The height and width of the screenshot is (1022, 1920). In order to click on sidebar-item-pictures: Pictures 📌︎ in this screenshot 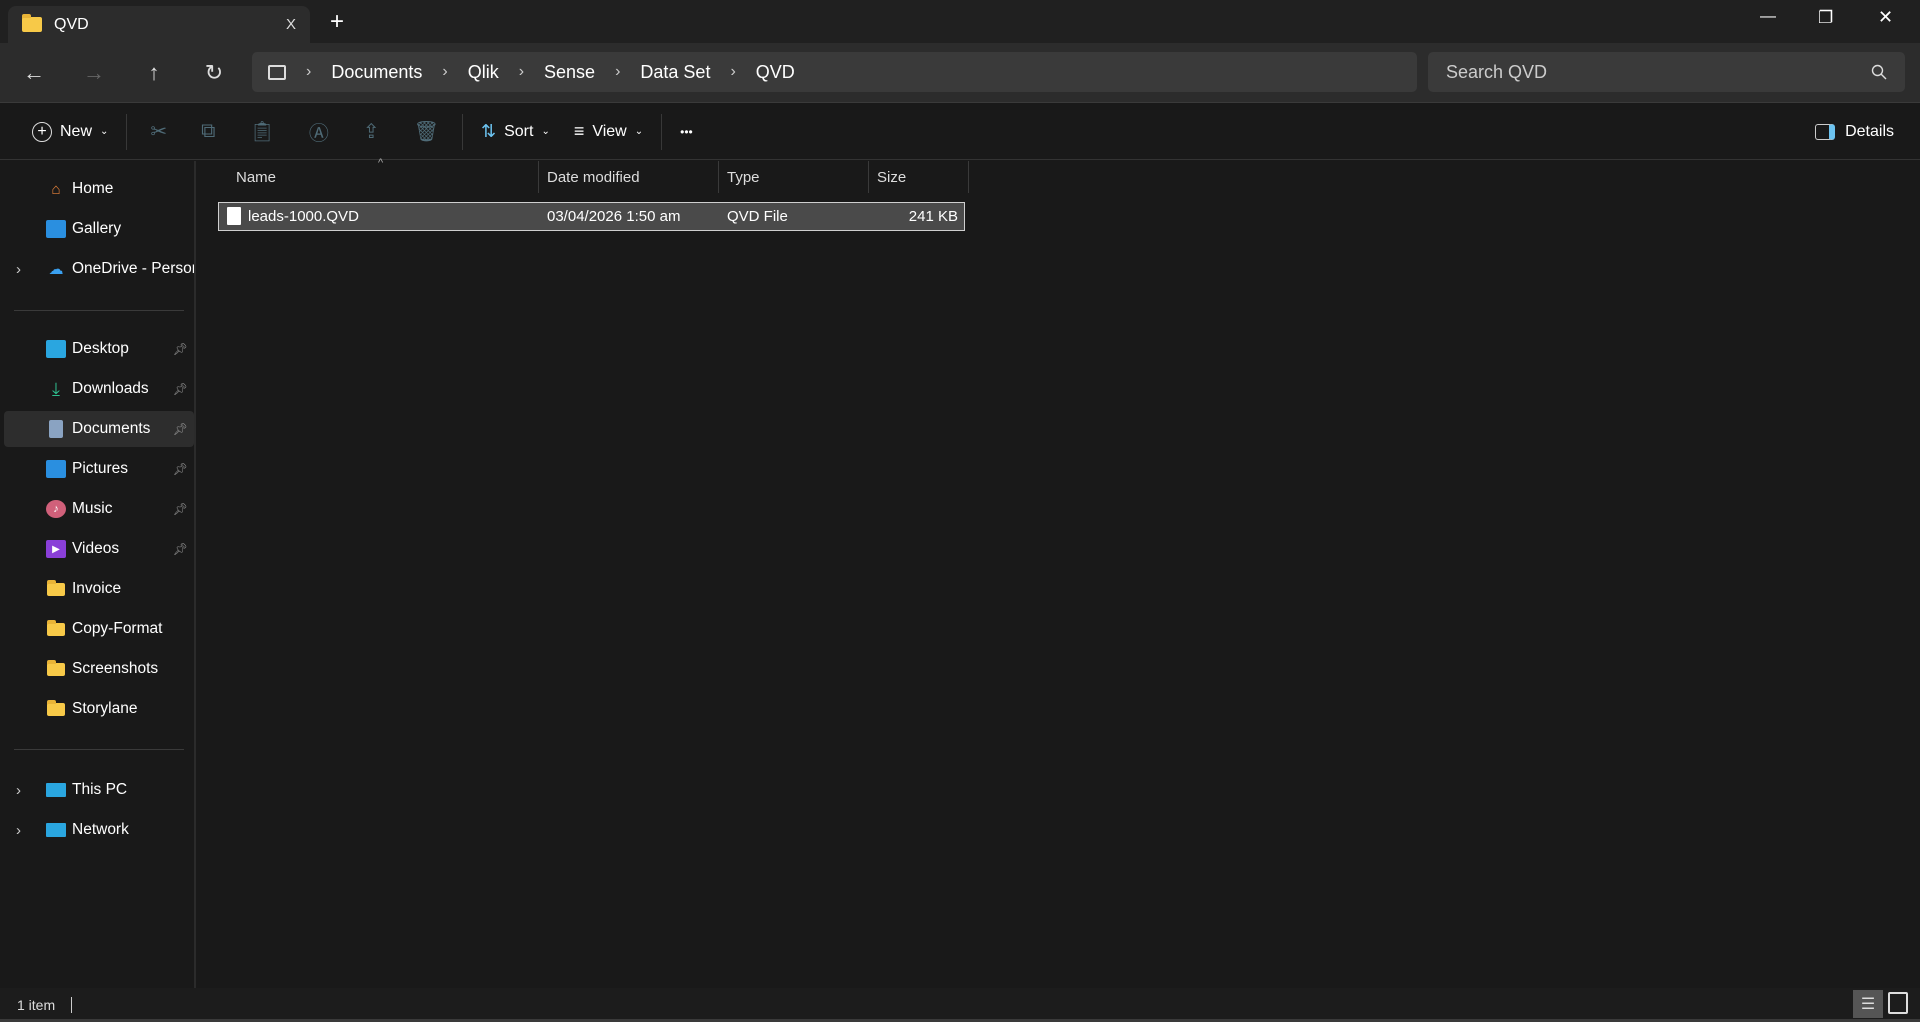, I will do `click(99, 469)`.